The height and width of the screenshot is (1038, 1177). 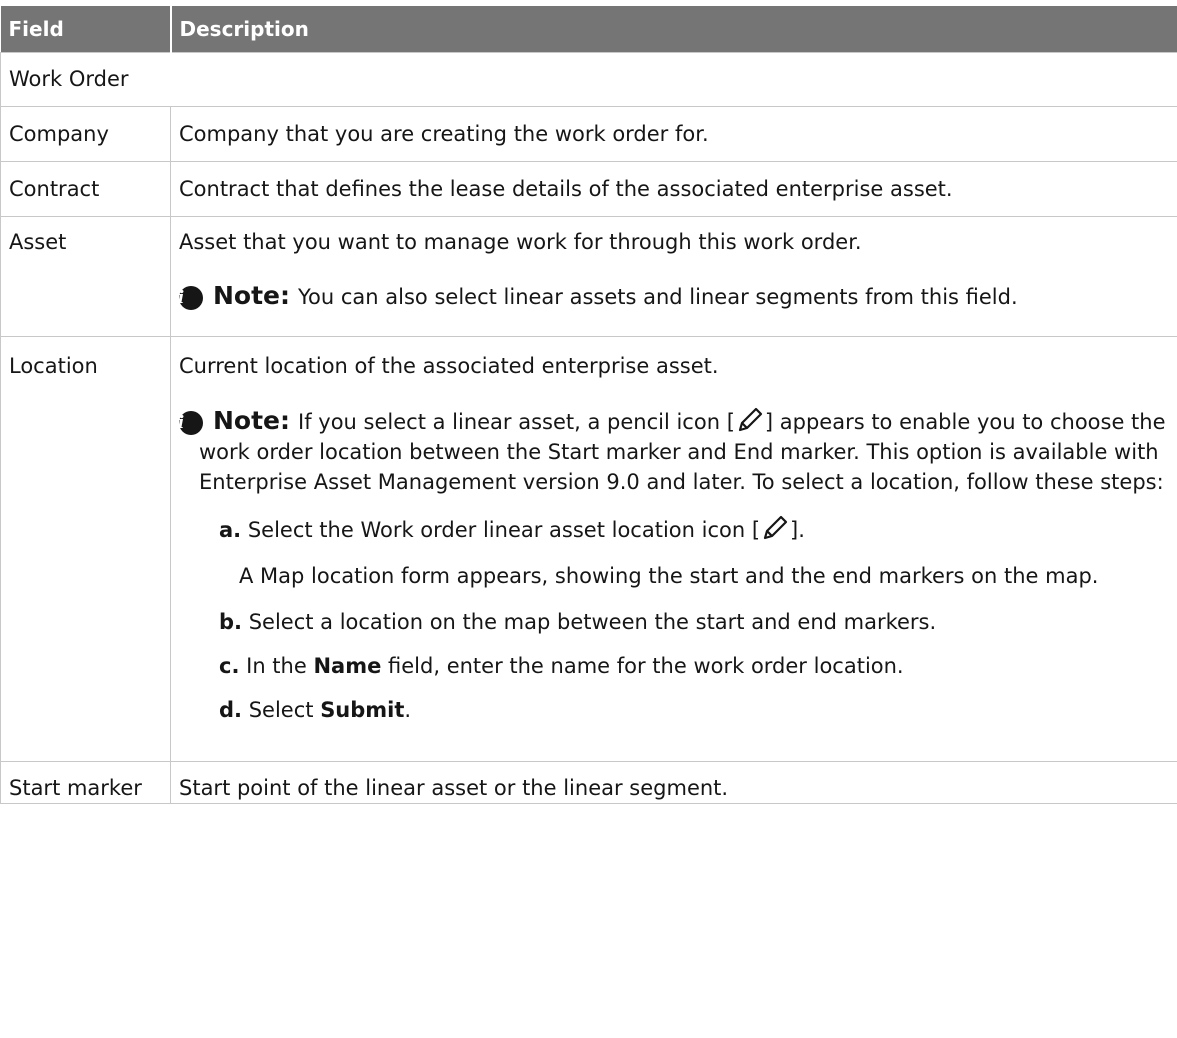 I want to click on ui-field-name: Name, so click(x=347, y=666).